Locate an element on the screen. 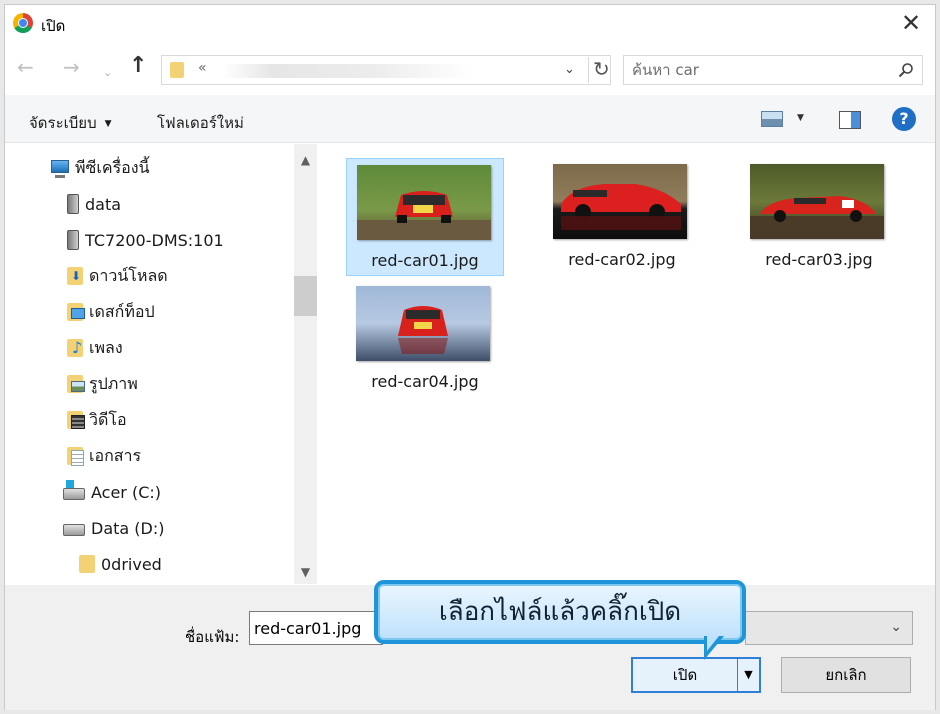 The image size is (940, 714). file-name-label: red-car04.jpg is located at coordinates (425, 381).